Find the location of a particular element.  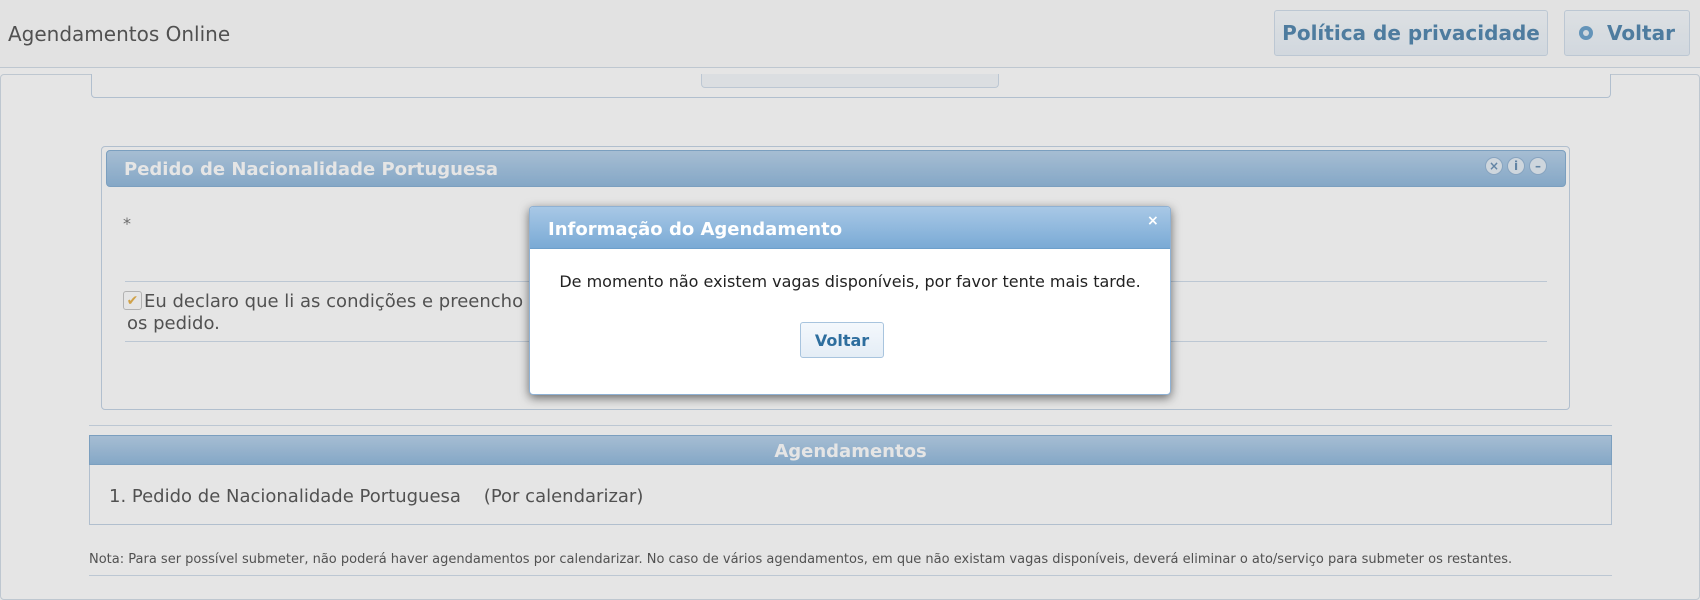

dialog-back-button: Voltar is located at coordinates (842, 340).